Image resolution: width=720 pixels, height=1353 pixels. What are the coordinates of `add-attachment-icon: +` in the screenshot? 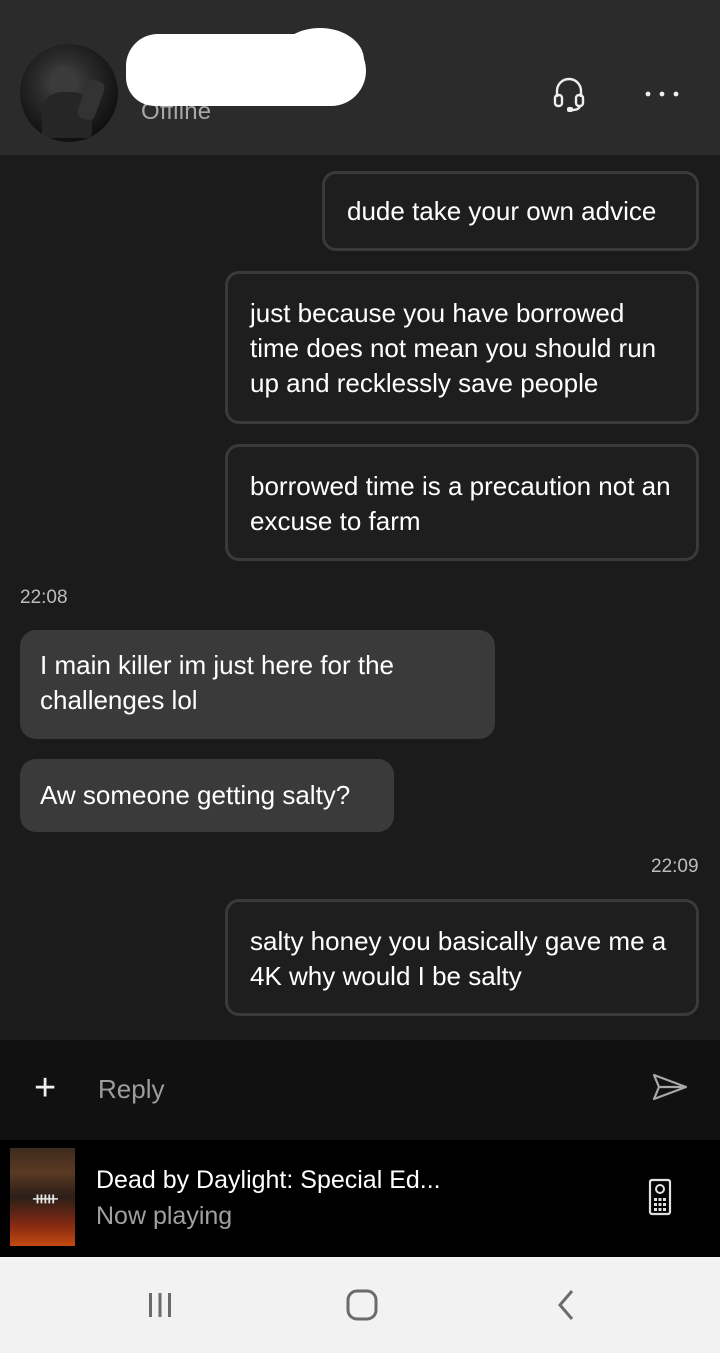 It's located at (45, 1088).